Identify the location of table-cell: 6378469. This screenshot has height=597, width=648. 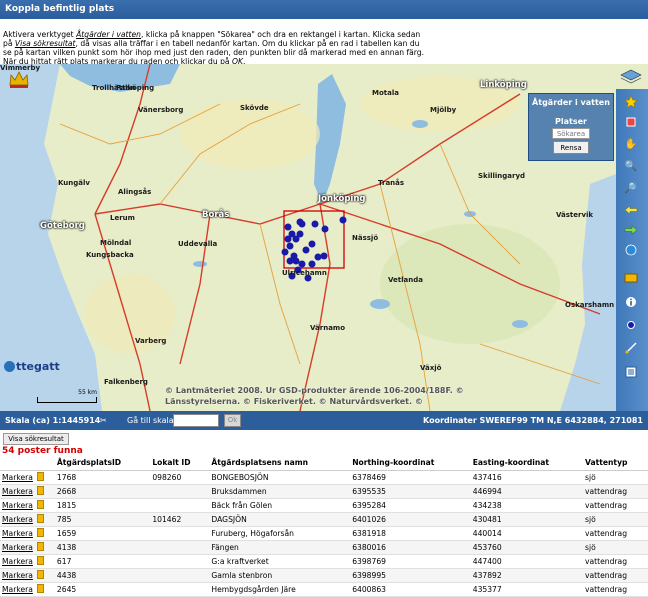
(410, 477).